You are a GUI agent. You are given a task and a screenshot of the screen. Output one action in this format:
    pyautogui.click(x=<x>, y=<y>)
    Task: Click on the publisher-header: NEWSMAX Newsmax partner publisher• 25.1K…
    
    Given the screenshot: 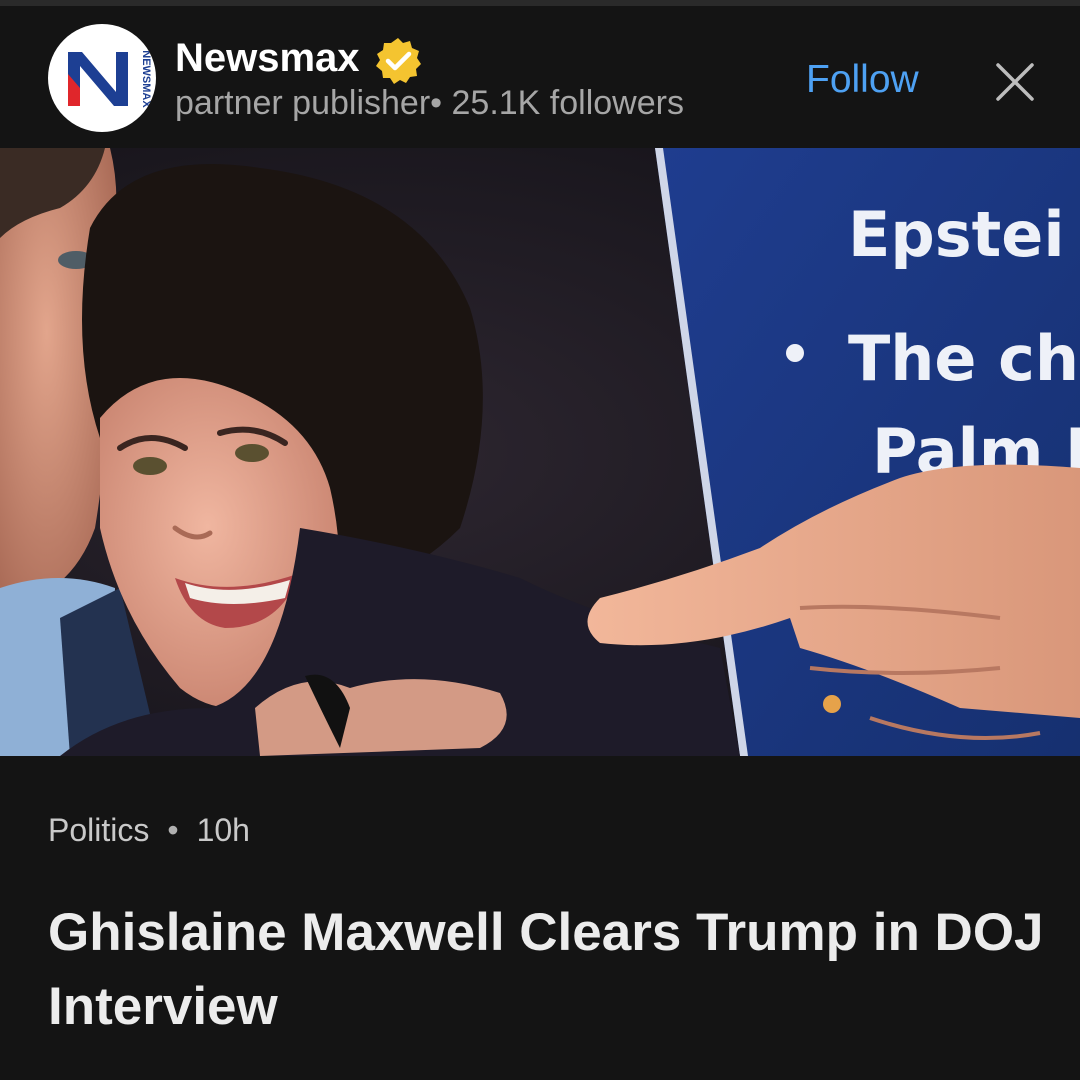 What is the action you would take?
    pyautogui.click(x=540, y=77)
    